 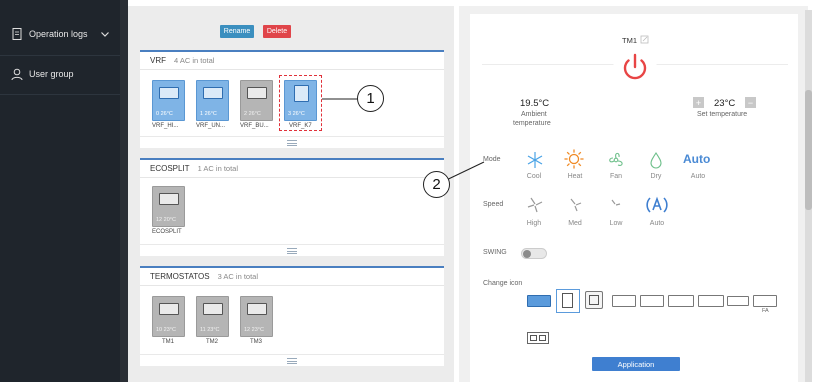 What do you see at coordinates (370, 98) in the screenshot?
I see `callout-marker-1: 1` at bounding box center [370, 98].